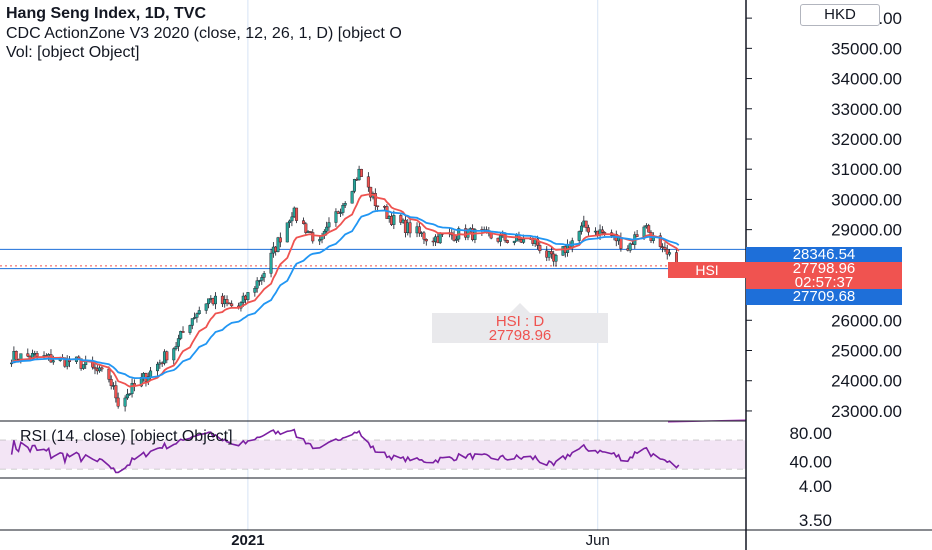 Image resolution: width=932 pixels, height=550 pixels. I want to click on volume-legend: Vol: [object Object], so click(72, 53).